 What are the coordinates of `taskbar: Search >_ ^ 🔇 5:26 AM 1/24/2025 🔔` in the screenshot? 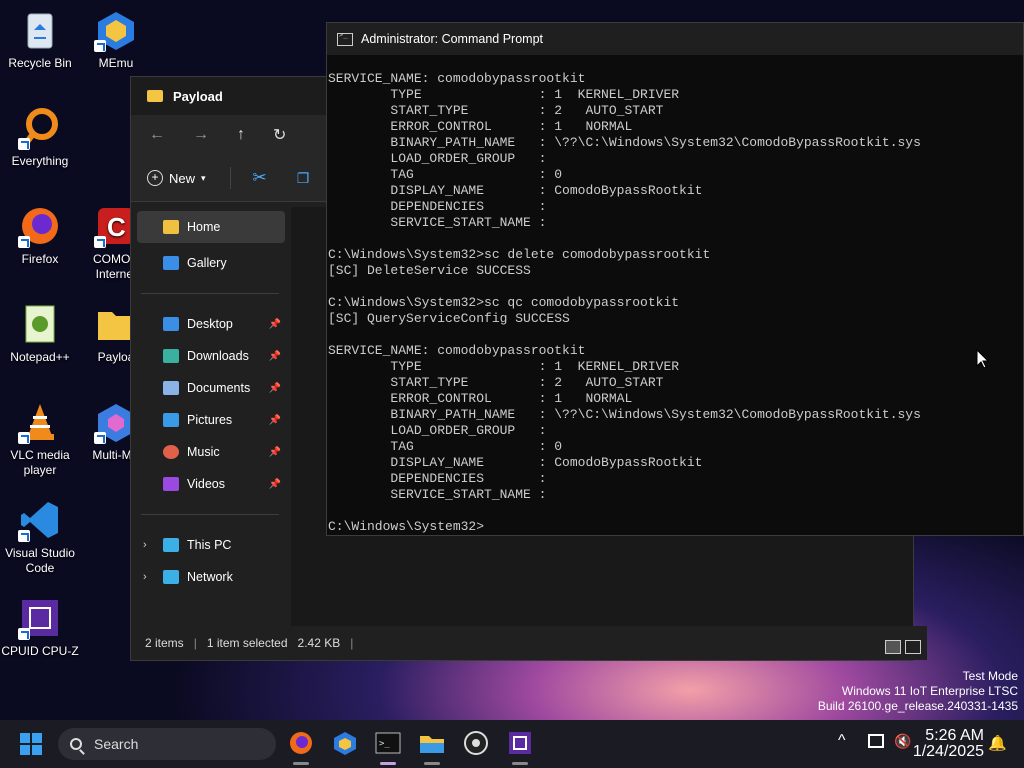 It's located at (512, 744).